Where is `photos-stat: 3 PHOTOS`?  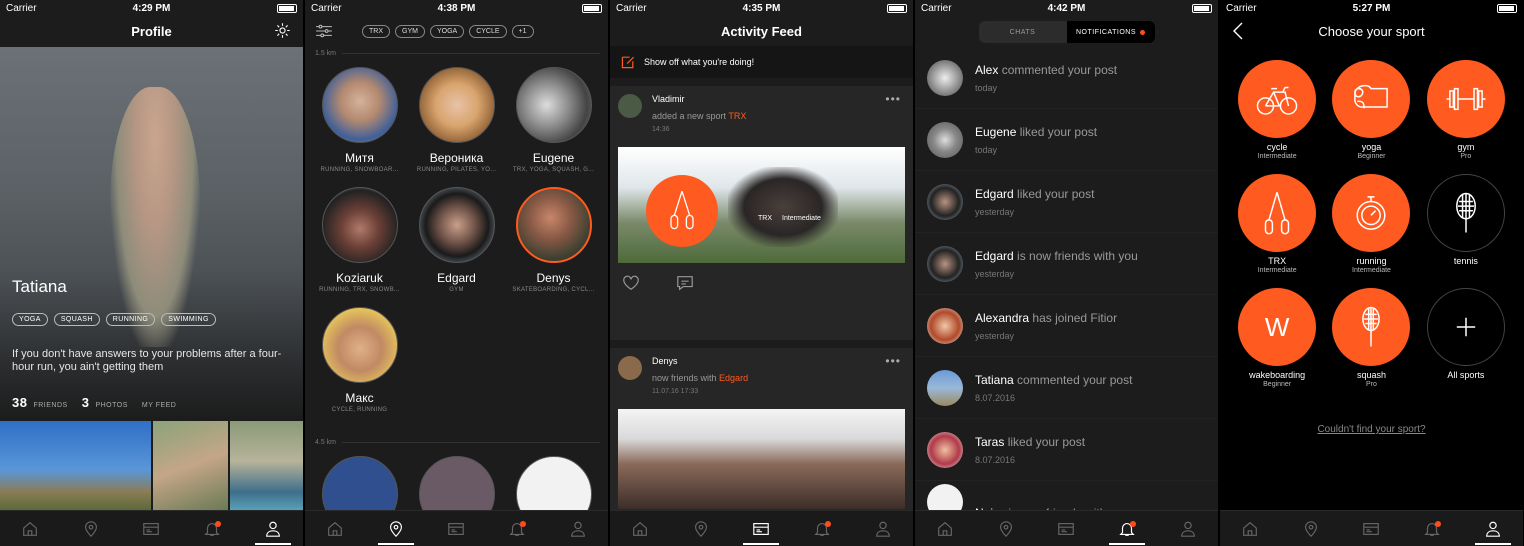
photos-stat: 3 PHOTOS is located at coordinates (105, 402).